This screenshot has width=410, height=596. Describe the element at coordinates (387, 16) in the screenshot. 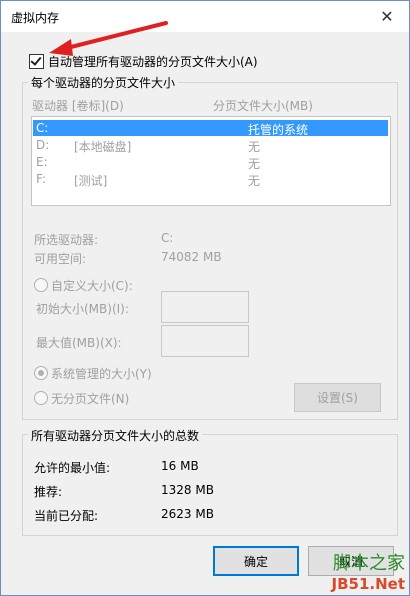

I see `close-icon: ✕` at that location.